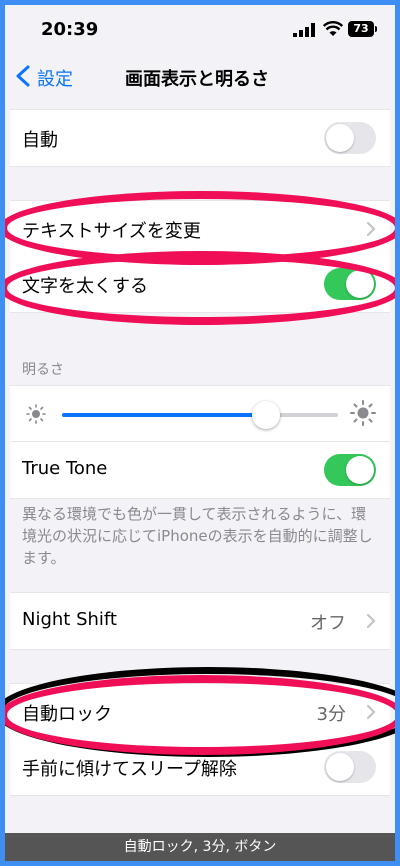 The height and width of the screenshot is (866, 400). What do you see at coordinates (266, 415) in the screenshot?
I see `brightness-slider-thumb` at bounding box center [266, 415].